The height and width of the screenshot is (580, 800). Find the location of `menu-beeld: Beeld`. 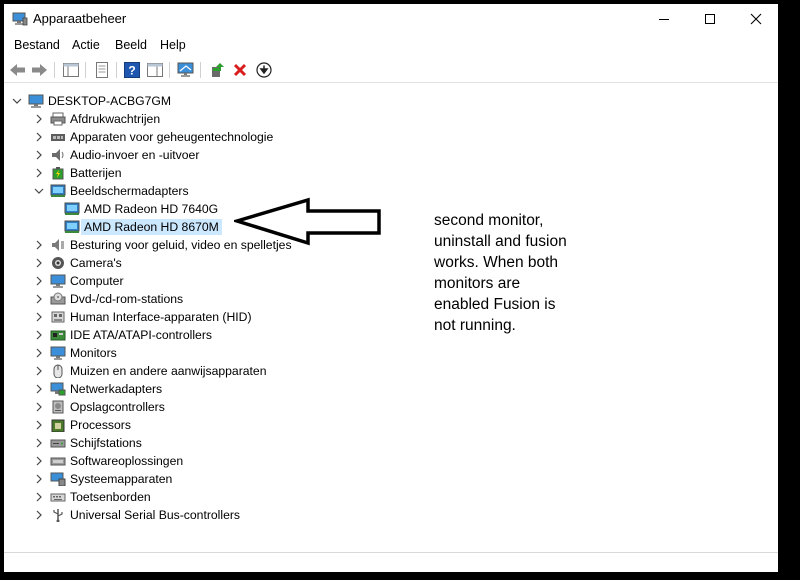

menu-beeld: Beeld is located at coordinates (131, 45).